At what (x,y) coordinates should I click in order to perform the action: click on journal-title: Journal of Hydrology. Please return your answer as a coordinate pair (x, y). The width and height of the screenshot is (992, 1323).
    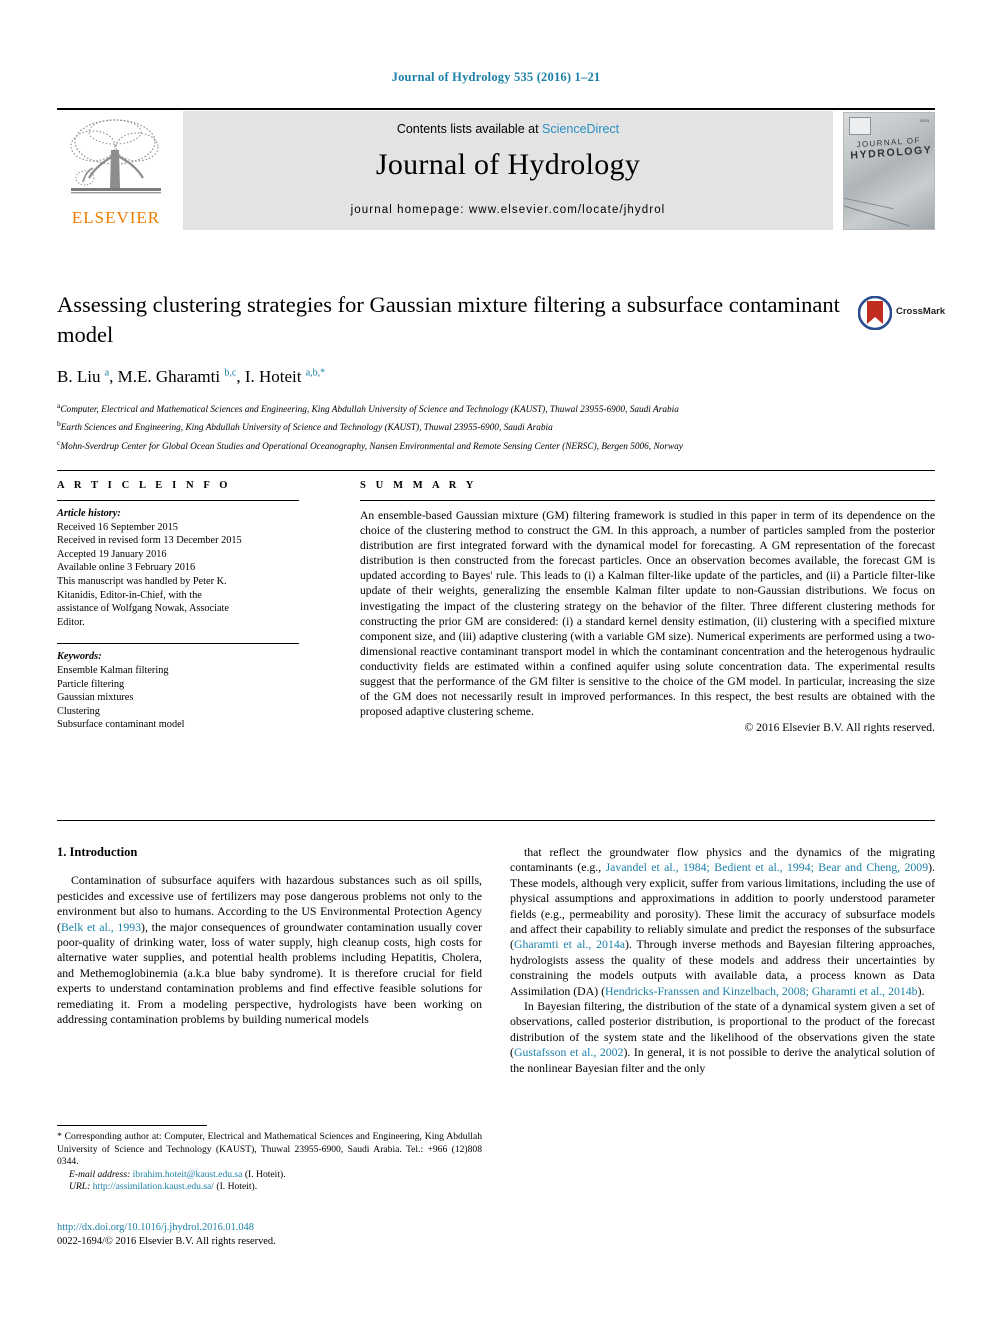
    Looking at the image, I should click on (508, 164).